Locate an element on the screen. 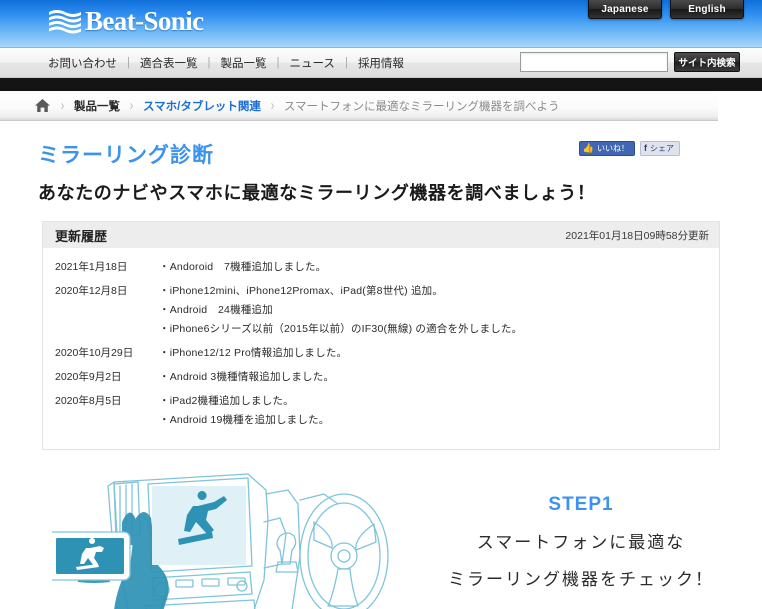  history-date: 2021年1月18日 is located at coordinates (91, 267).